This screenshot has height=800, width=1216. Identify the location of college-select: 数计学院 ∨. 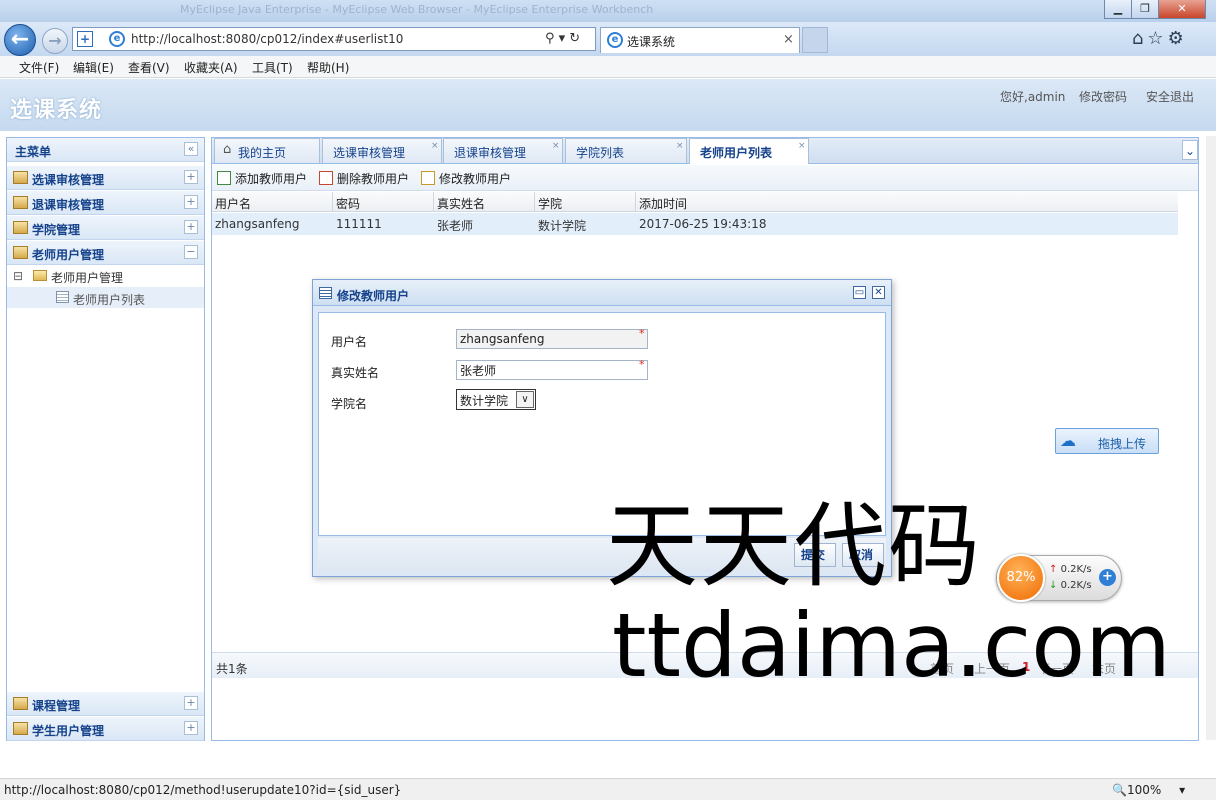
(496, 399).